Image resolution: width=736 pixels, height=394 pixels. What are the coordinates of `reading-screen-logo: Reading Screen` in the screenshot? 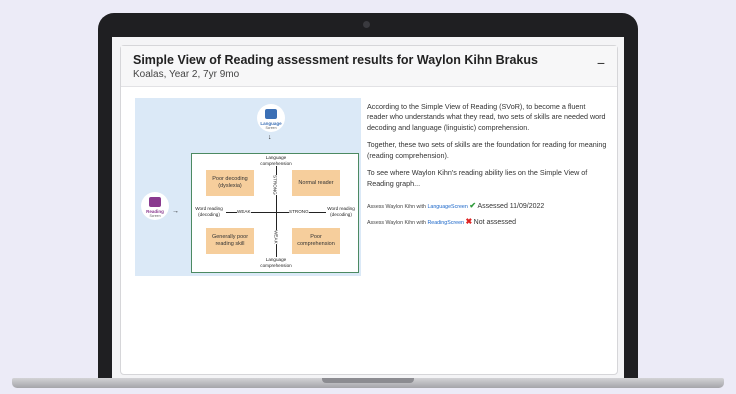 It's located at (155, 206).